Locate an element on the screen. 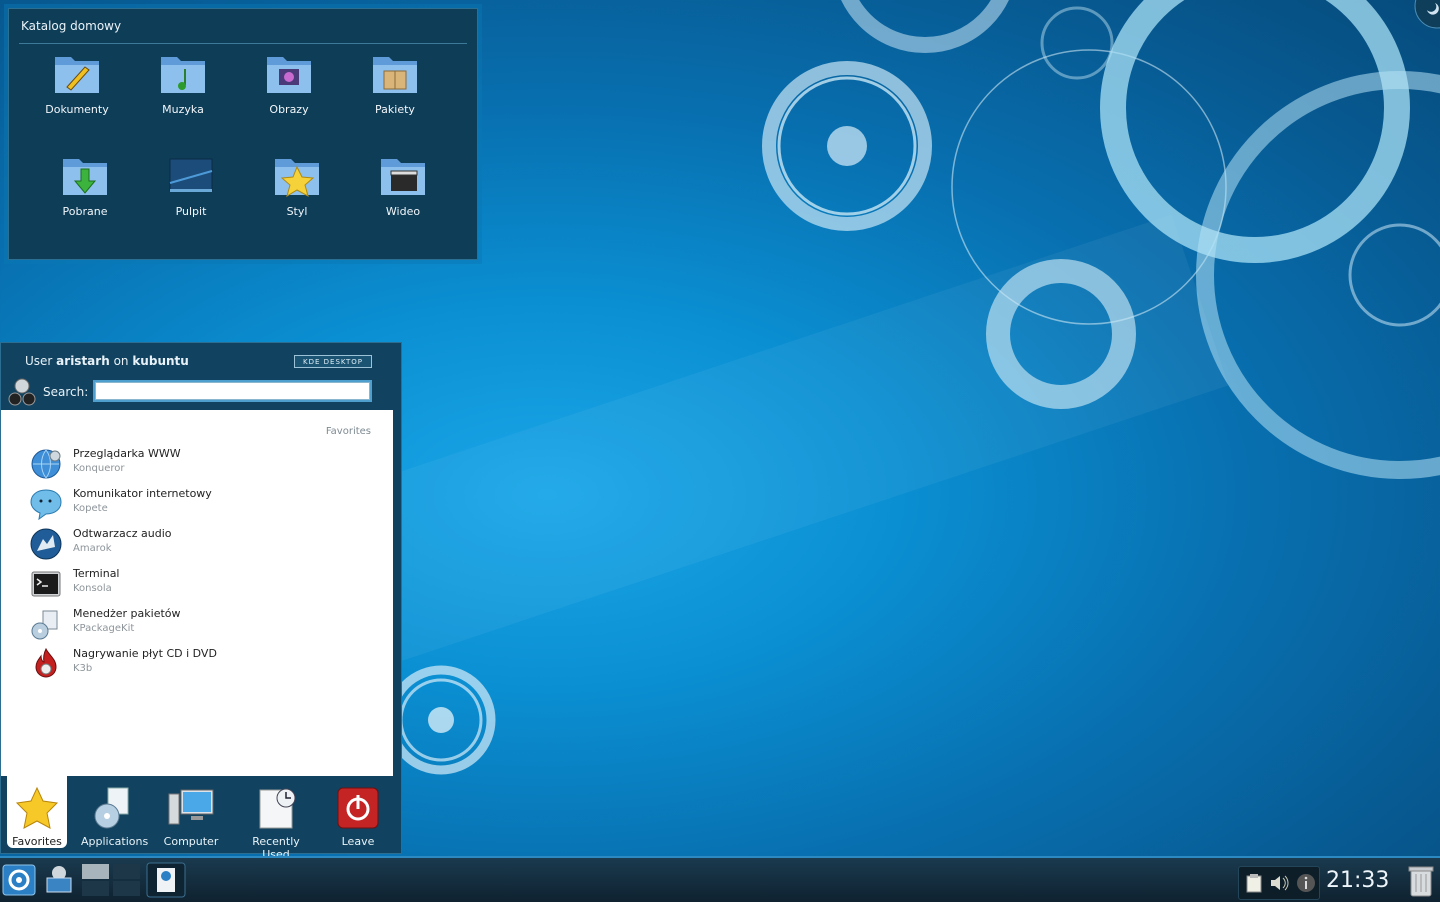 The height and width of the screenshot is (902, 1440). folder-item-label: Pulpit is located at coordinates (191, 211).